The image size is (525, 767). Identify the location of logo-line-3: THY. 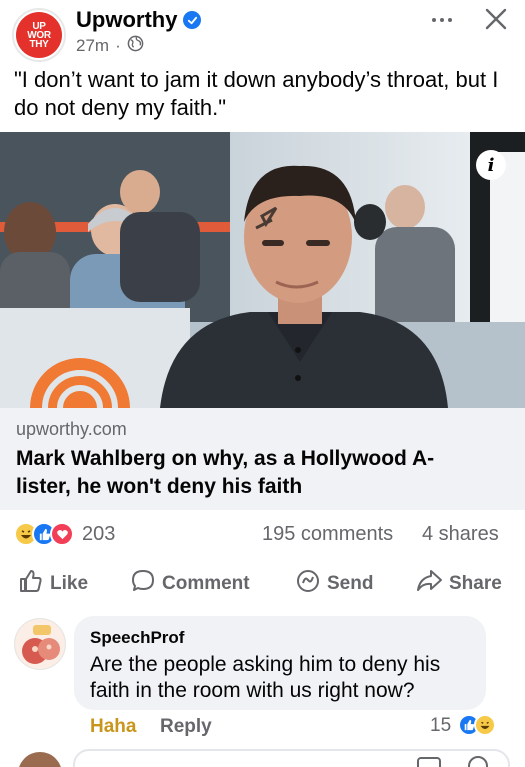
(39, 44).